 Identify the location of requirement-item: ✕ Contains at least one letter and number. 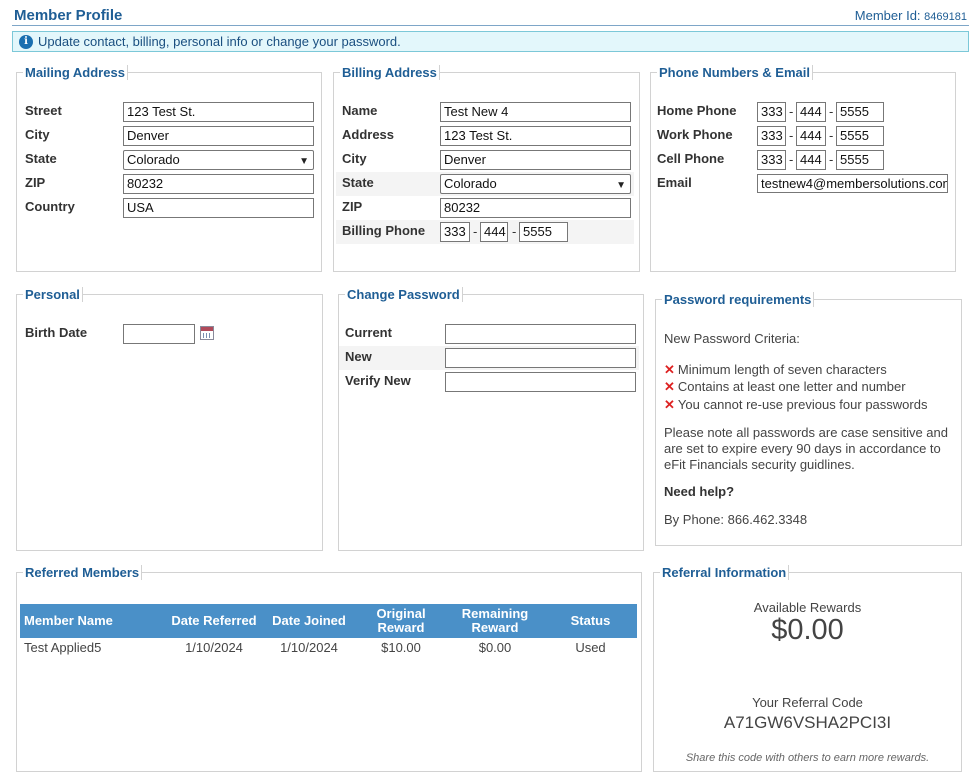
(785, 386).